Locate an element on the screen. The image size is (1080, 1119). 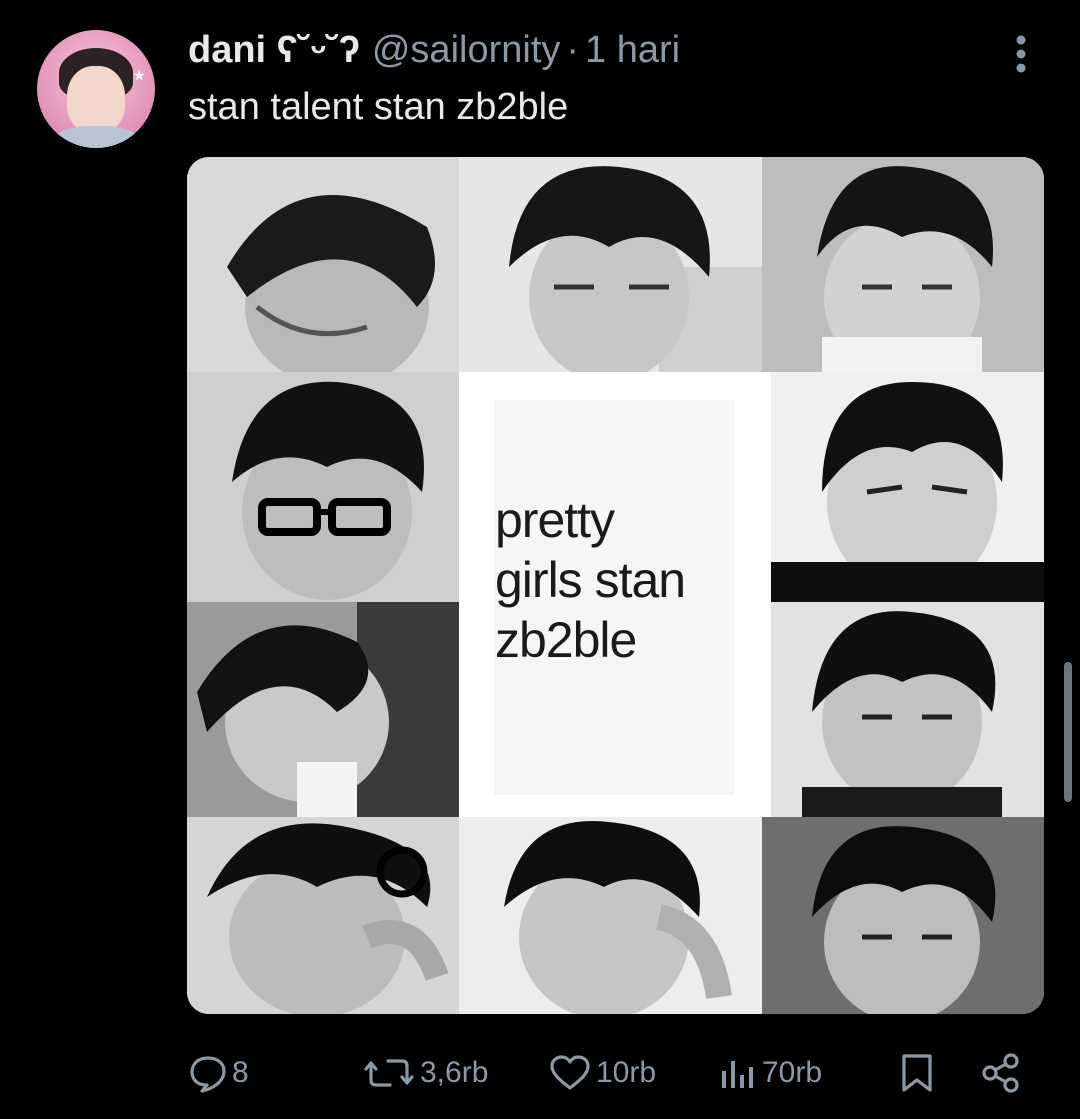
image-caption-line-3: zb2ble is located at coordinates (566, 640).